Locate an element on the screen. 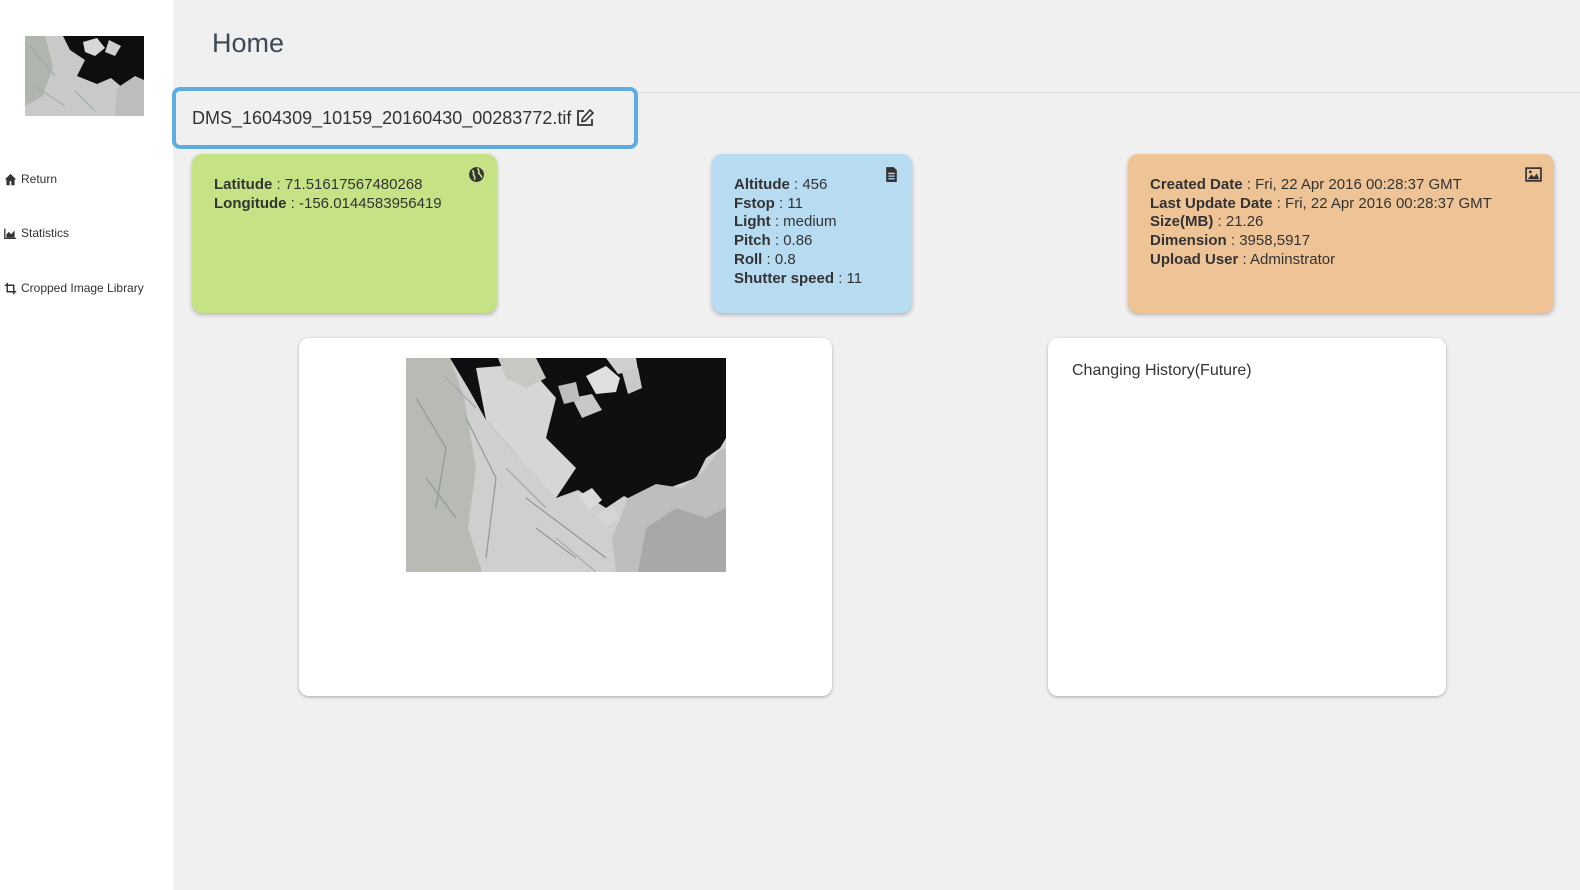 The height and width of the screenshot is (890, 1580). image-icon is located at coordinates (1533, 174).